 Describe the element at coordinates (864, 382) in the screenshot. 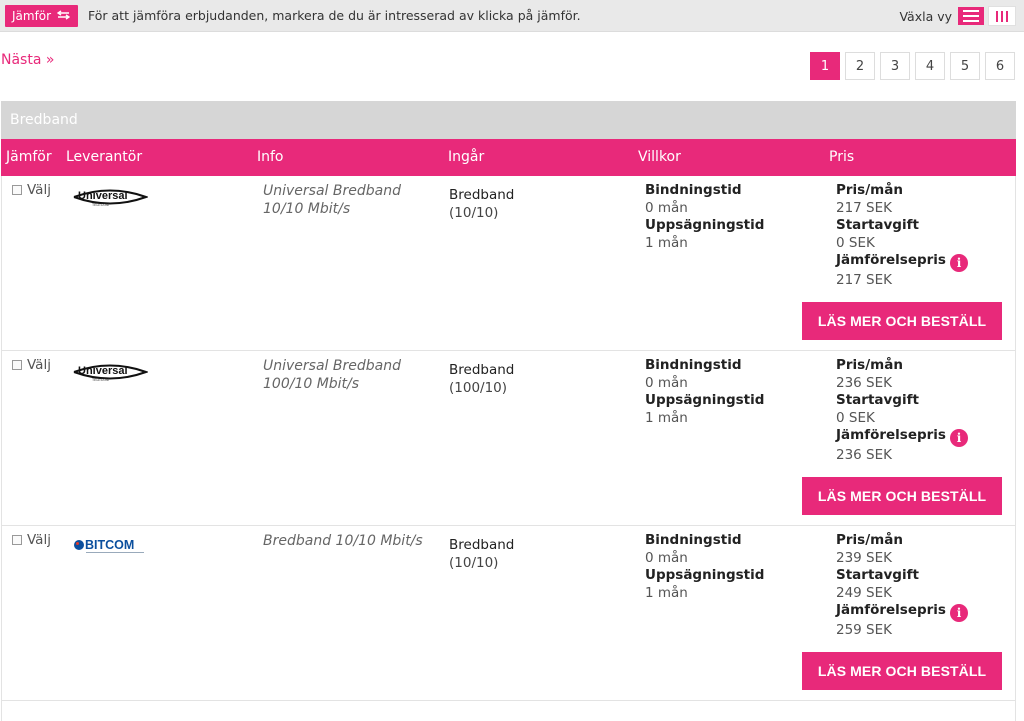

I see `monthly-value: 236 SEK` at that location.